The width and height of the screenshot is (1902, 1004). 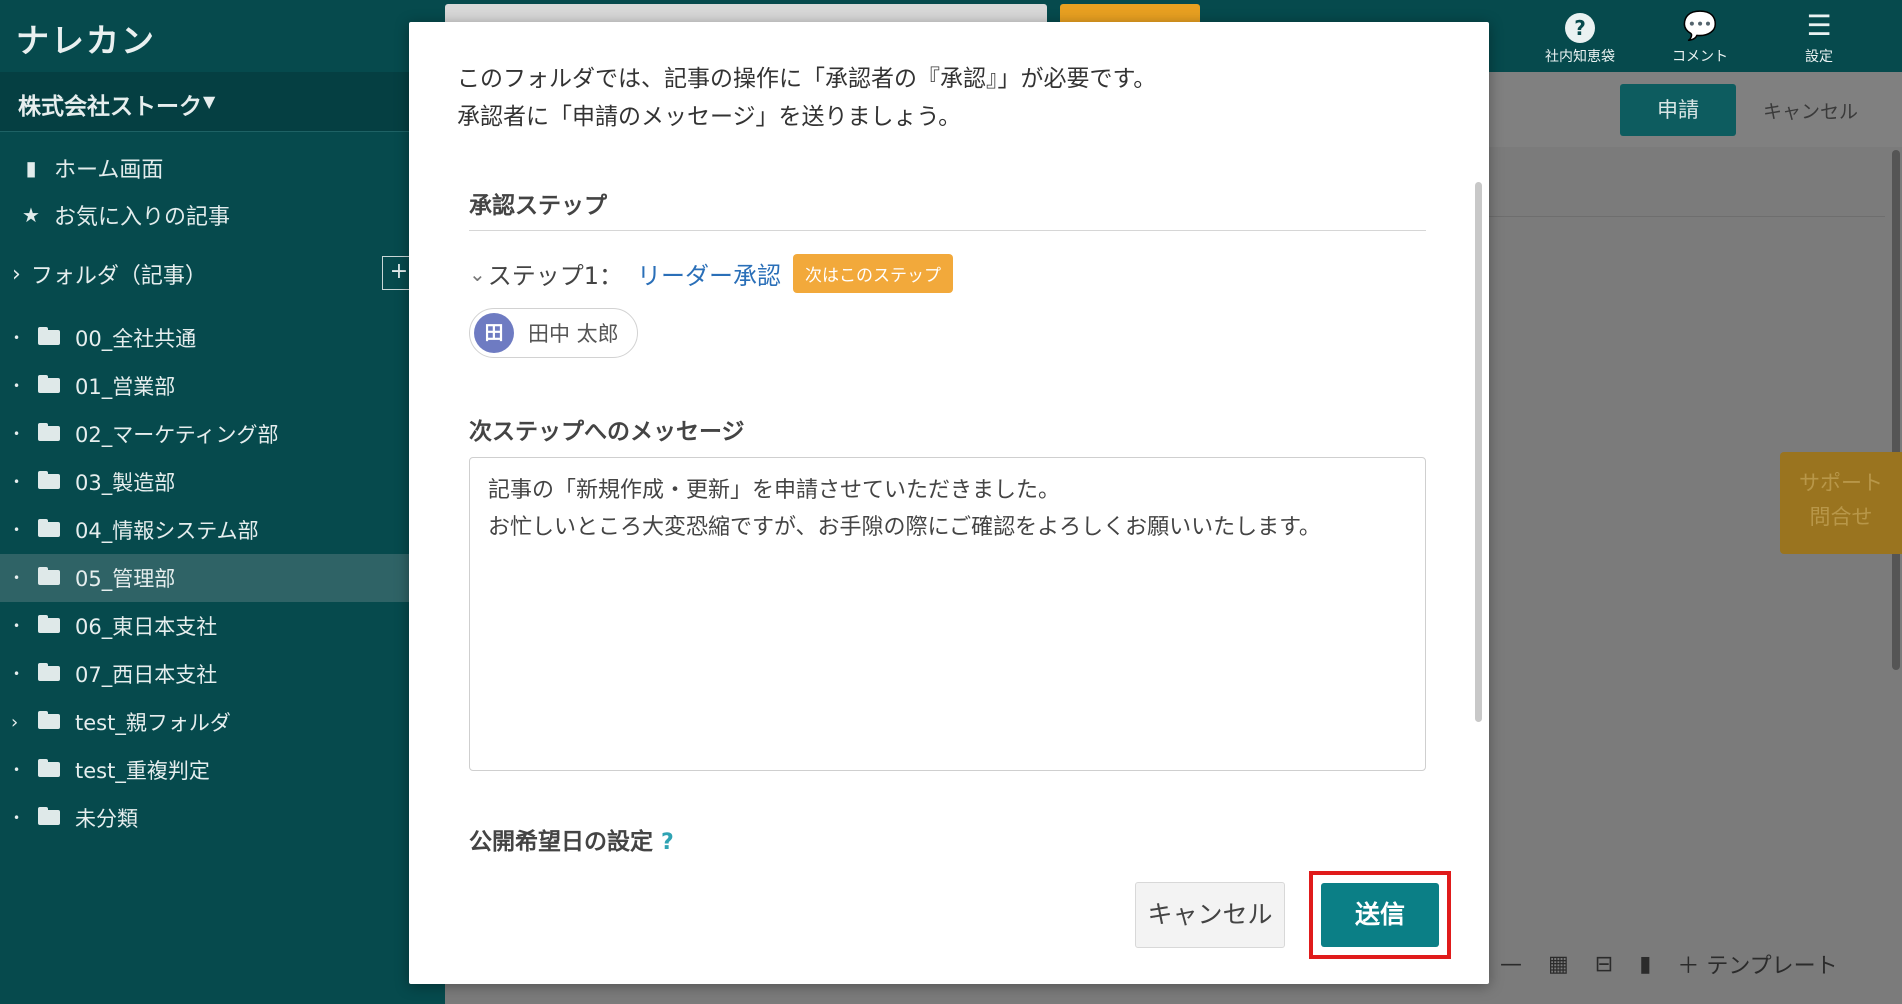 What do you see at coordinates (667, 842) in the screenshot?
I see `help-icon: ?` at bounding box center [667, 842].